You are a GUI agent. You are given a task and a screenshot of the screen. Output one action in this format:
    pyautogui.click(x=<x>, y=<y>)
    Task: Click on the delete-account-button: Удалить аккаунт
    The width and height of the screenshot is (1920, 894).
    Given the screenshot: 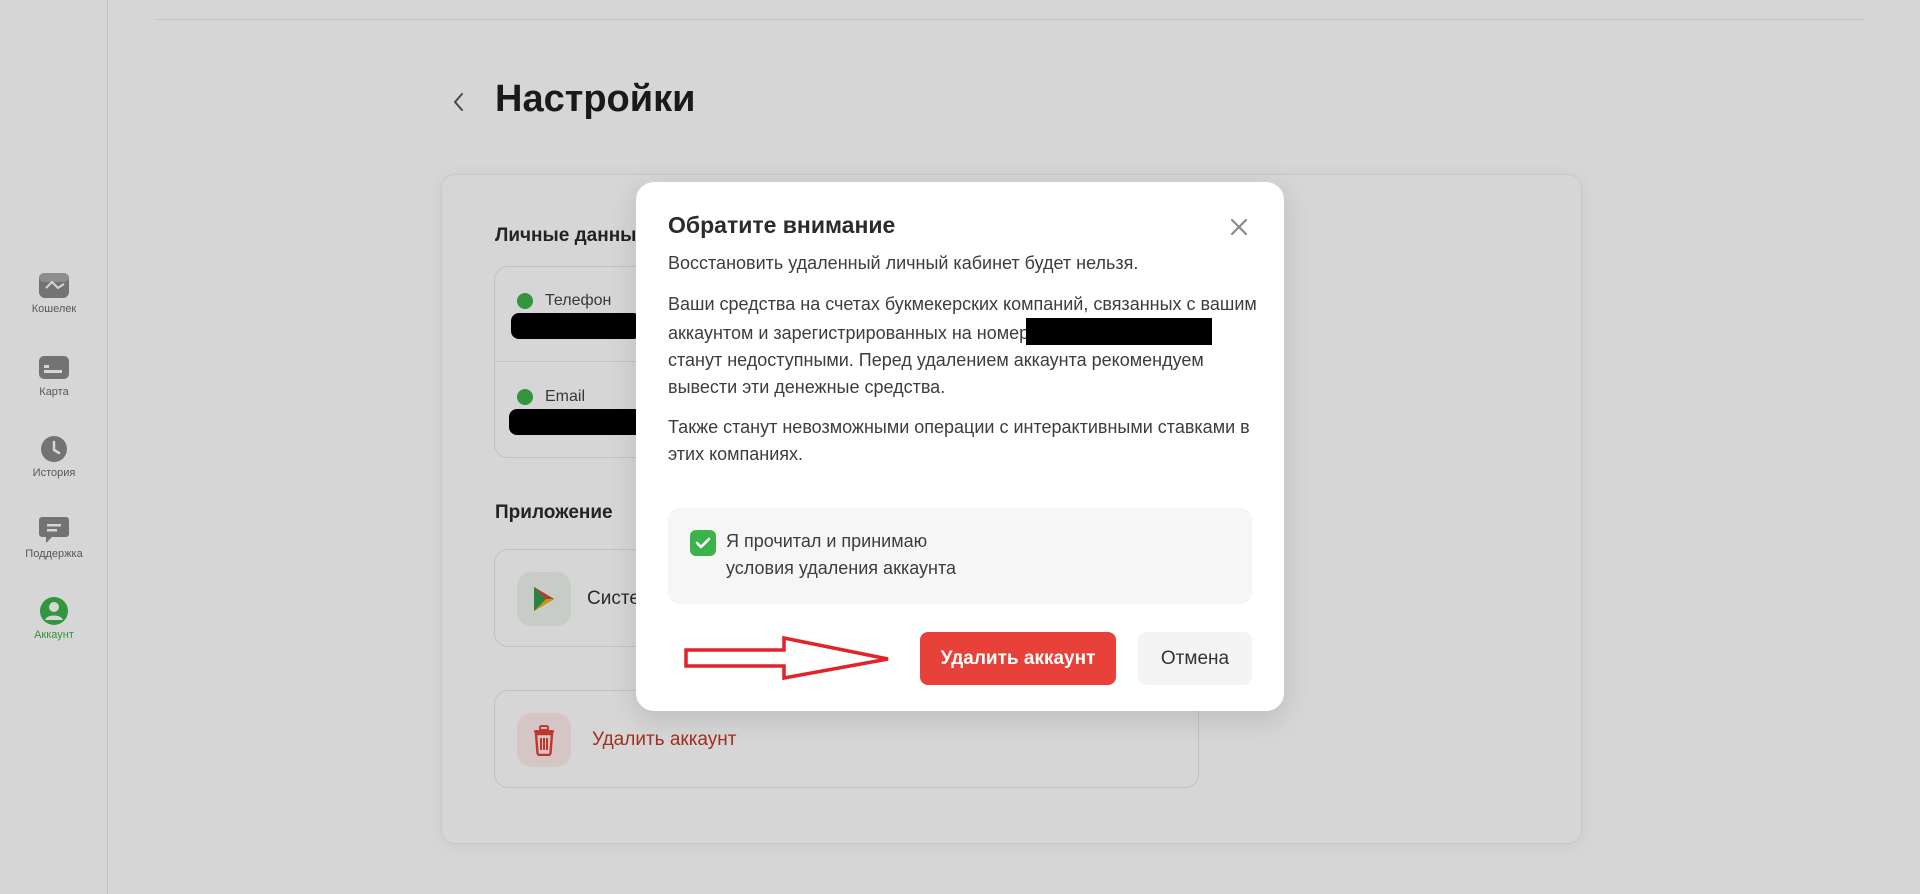 What is the action you would take?
    pyautogui.click(x=1018, y=658)
    